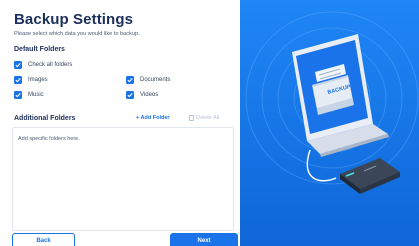  What do you see at coordinates (36, 95) in the screenshot?
I see `music-label: Music` at bounding box center [36, 95].